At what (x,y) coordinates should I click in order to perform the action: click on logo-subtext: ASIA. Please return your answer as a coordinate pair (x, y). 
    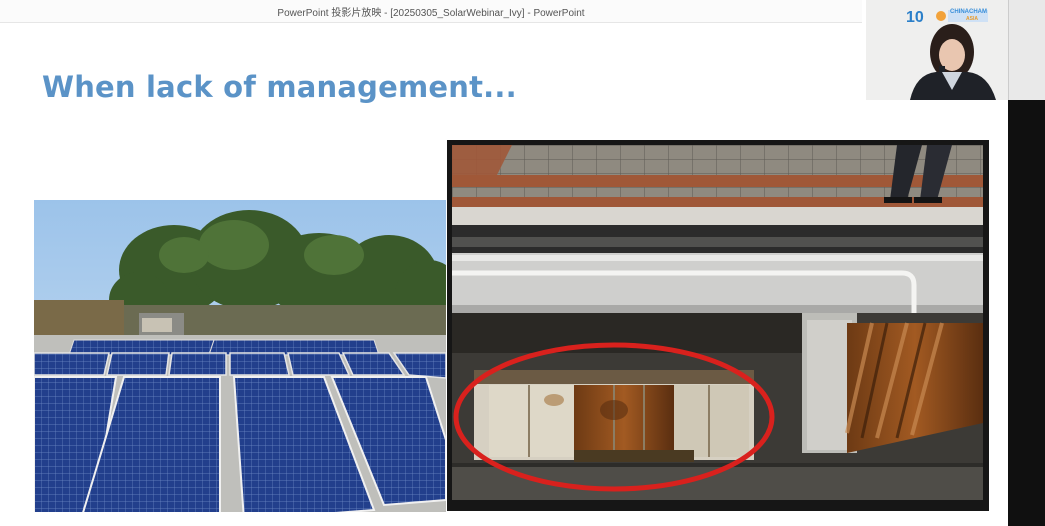
    Looking at the image, I should click on (972, 19).